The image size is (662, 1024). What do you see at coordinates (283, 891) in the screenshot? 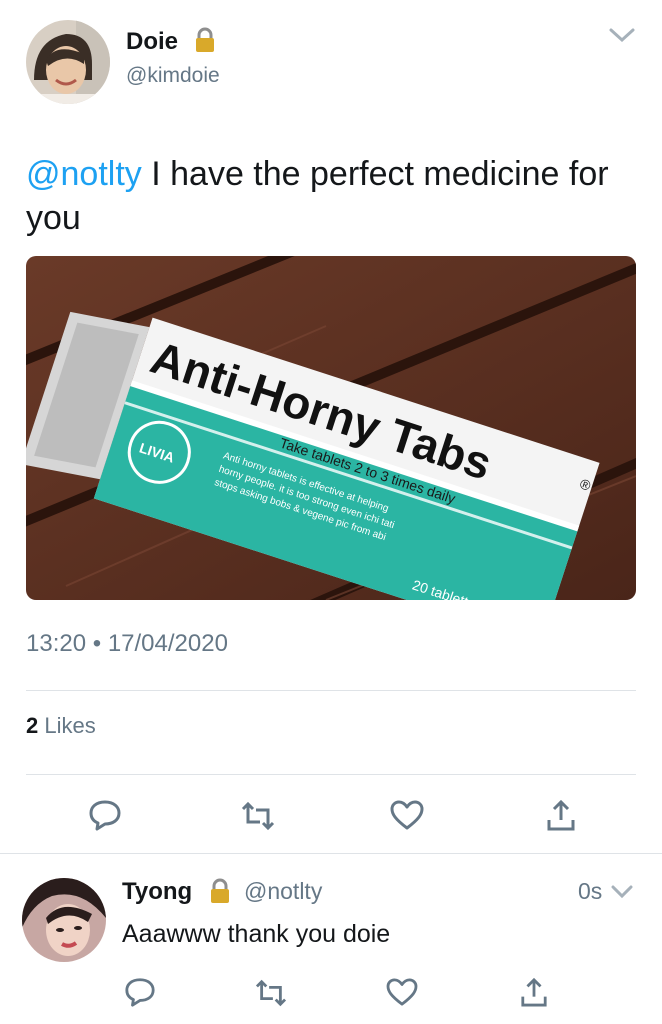
I see `reply-author-handle: @notlty` at bounding box center [283, 891].